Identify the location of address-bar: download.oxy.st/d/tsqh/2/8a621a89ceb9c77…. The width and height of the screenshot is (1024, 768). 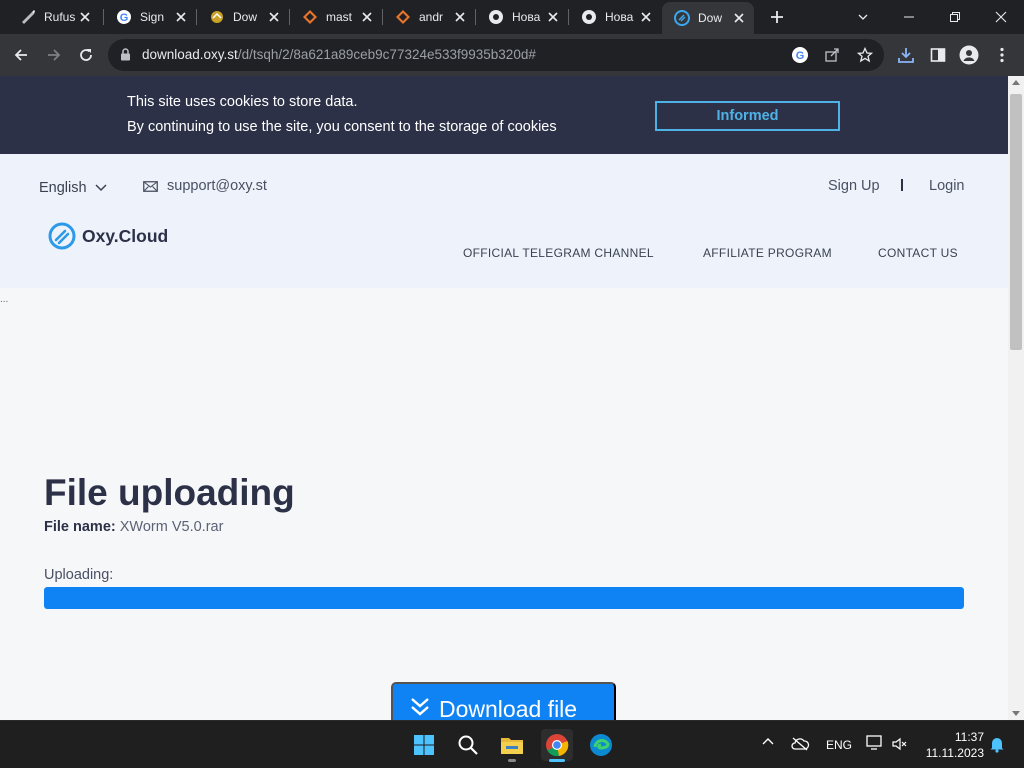
(496, 55).